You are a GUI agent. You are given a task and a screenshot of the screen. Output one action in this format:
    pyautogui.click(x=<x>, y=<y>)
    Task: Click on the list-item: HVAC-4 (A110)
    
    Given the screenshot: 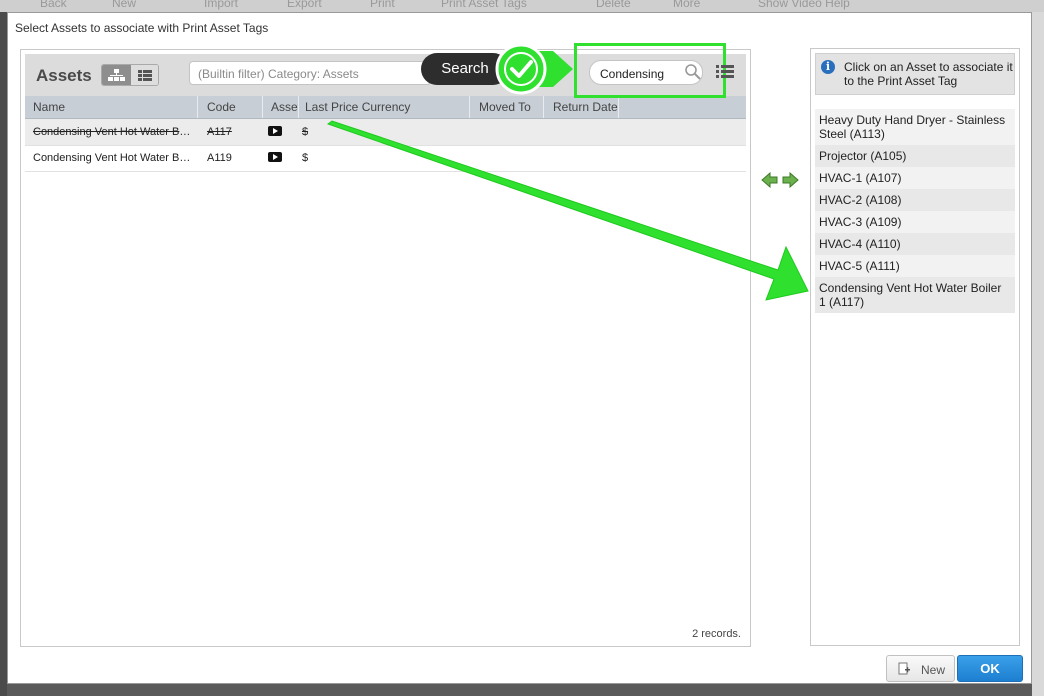 What is the action you would take?
    pyautogui.click(x=915, y=244)
    